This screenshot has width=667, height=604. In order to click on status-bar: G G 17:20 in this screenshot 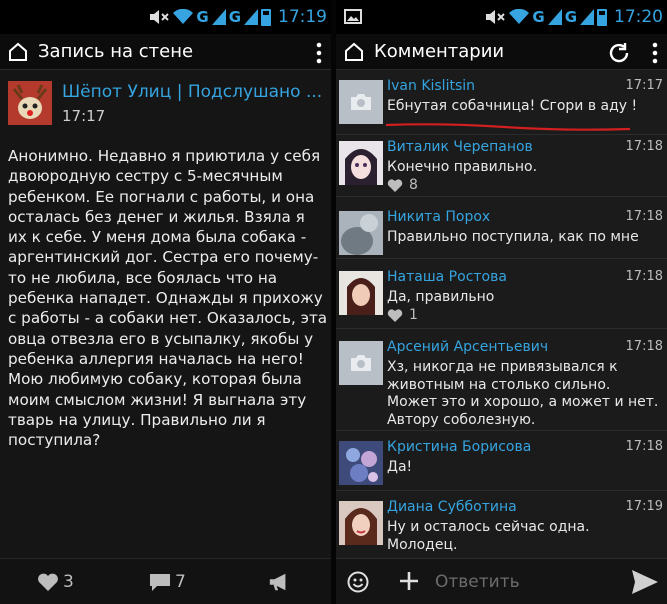, I will do `click(501, 17)`.